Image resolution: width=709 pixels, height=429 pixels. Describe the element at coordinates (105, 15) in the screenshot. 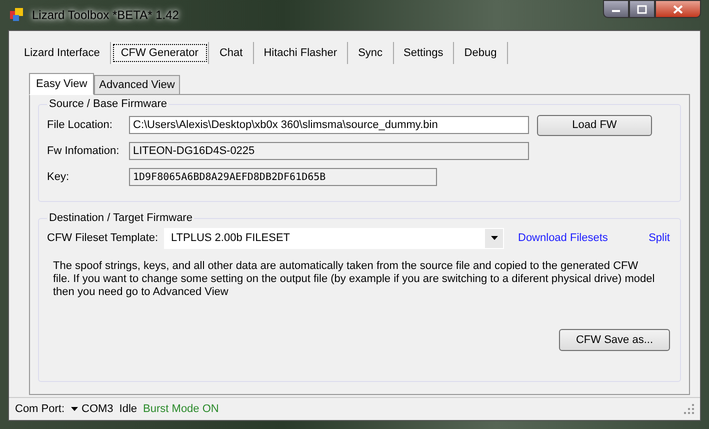

I see `window-title: Lizard Toolbox *BETA* 1.42` at that location.